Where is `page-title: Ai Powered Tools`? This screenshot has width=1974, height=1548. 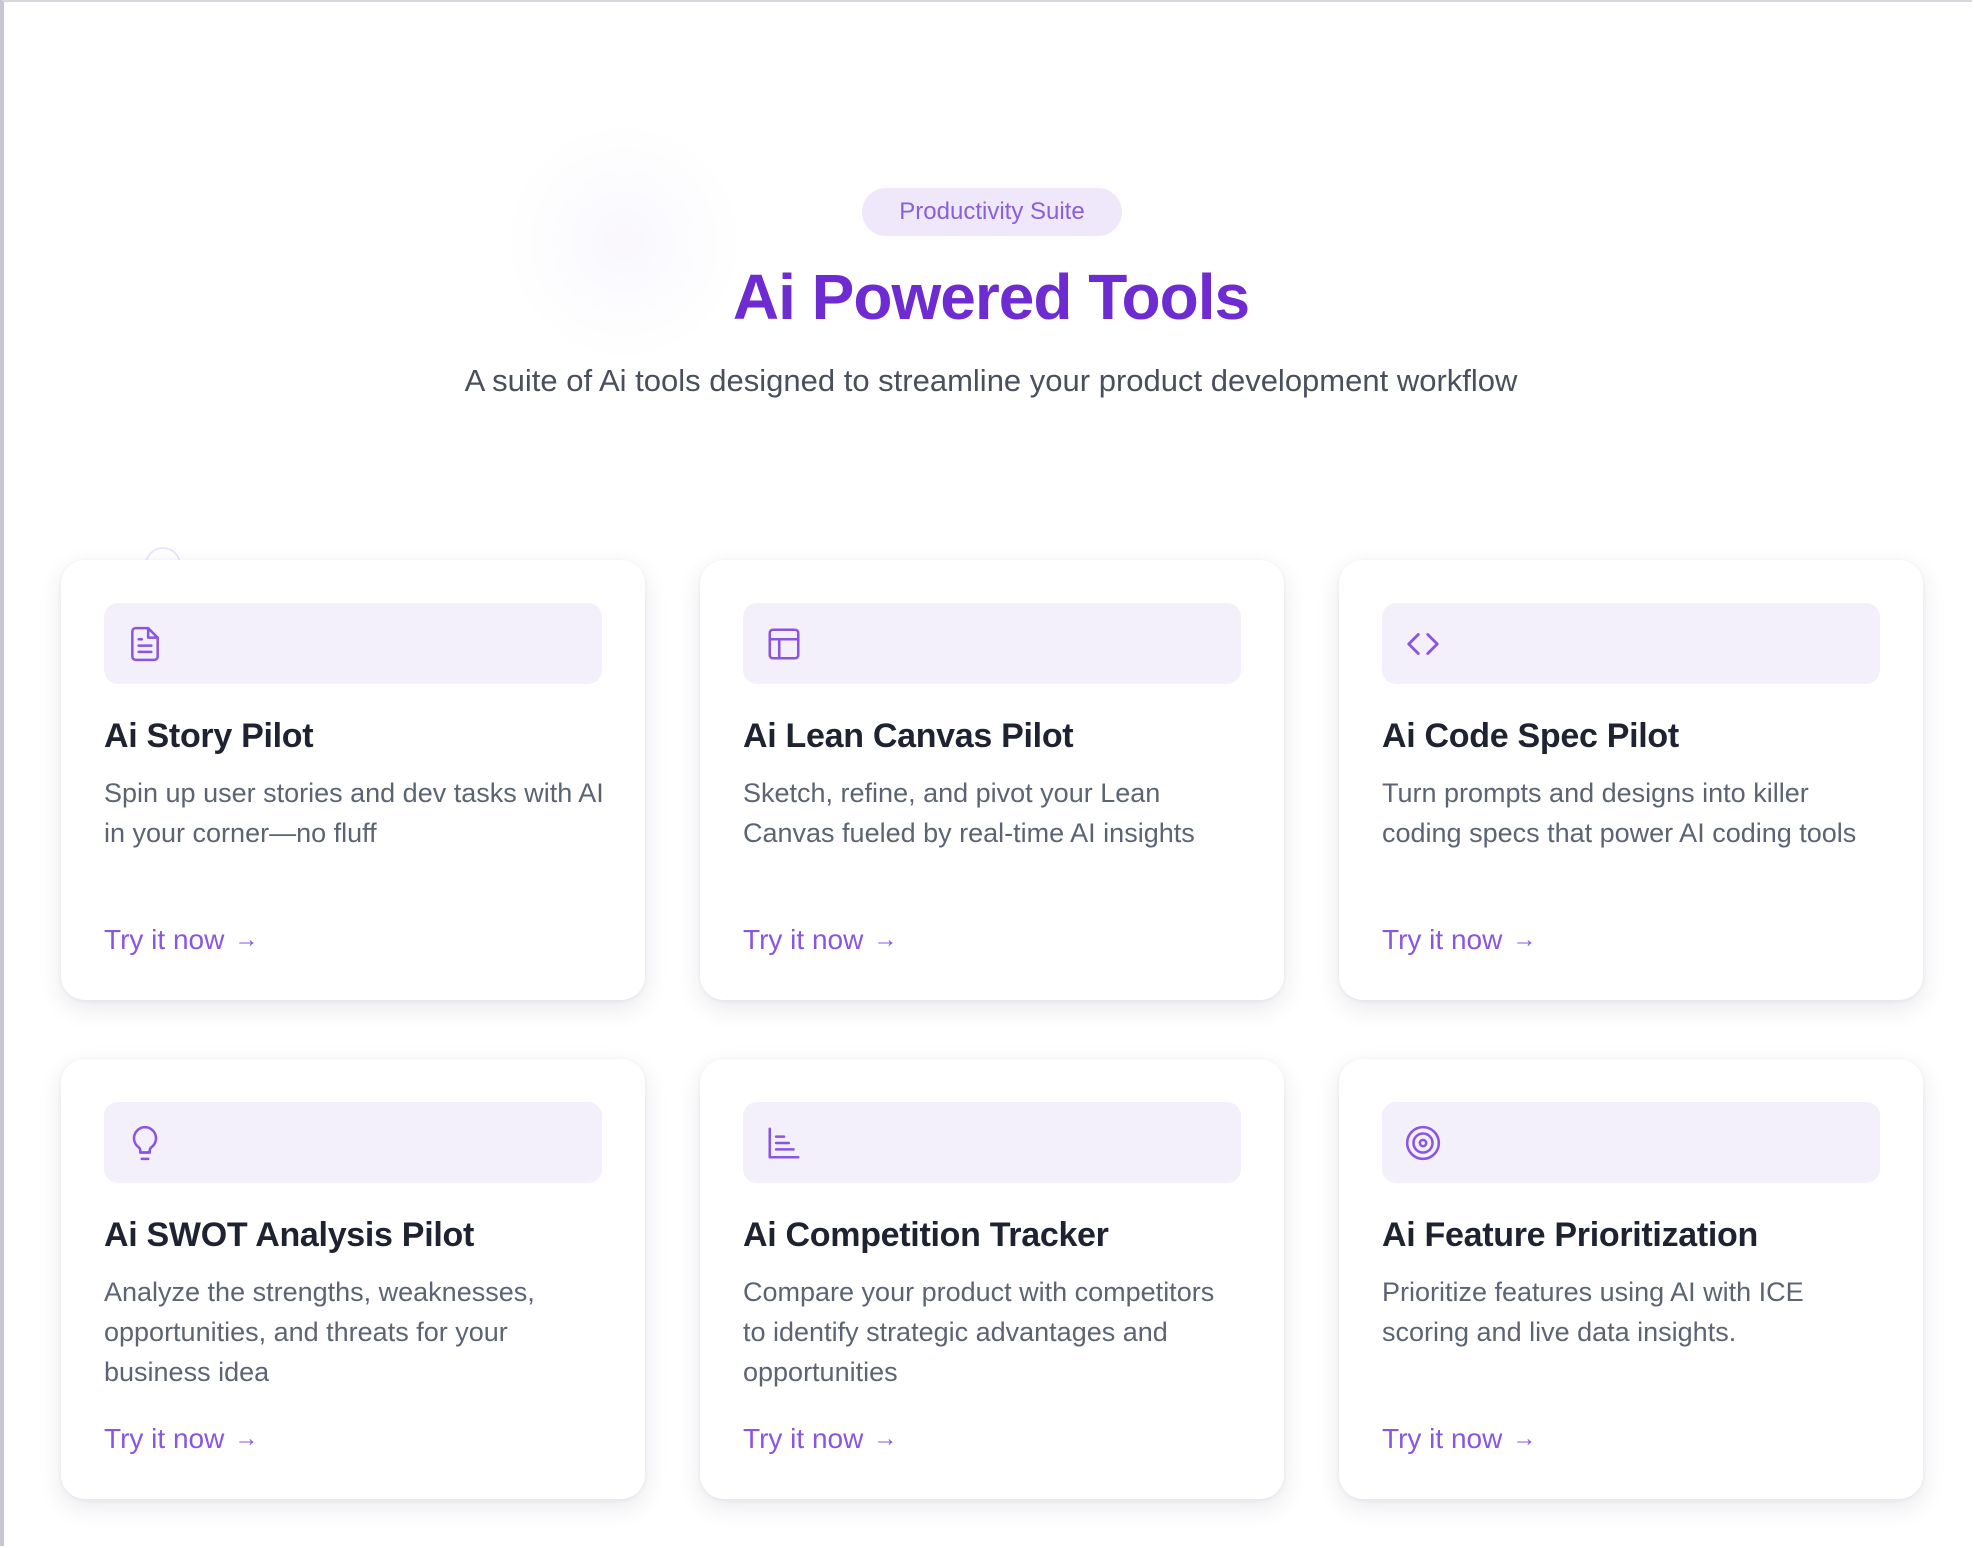
page-title: Ai Powered Tools is located at coordinates (991, 297).